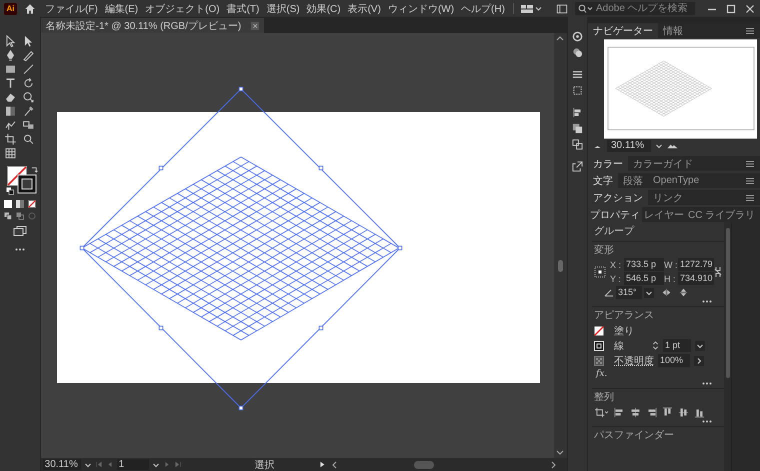 This screenshot has width=760, height=471. Describe the element at coordinates (644, 264) in the screenshot. I see `x-field: 733.5 p` at that location.